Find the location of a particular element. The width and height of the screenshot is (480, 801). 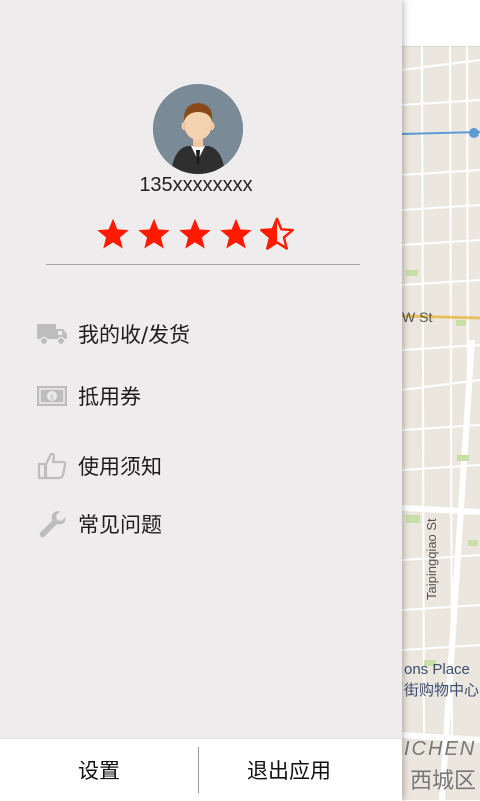

star-half-icon is located at coordinates (277, 233).